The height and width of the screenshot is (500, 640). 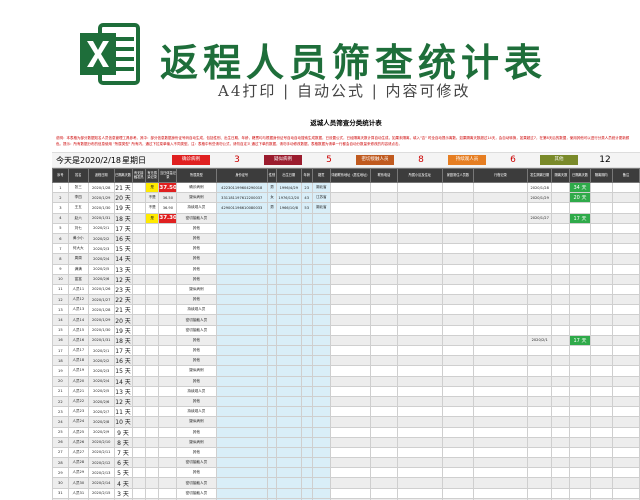 What do you see at coordinates (78, 350) in the screenshot?
I see `table-cell: 人员17` at bounding box center [78, 350].